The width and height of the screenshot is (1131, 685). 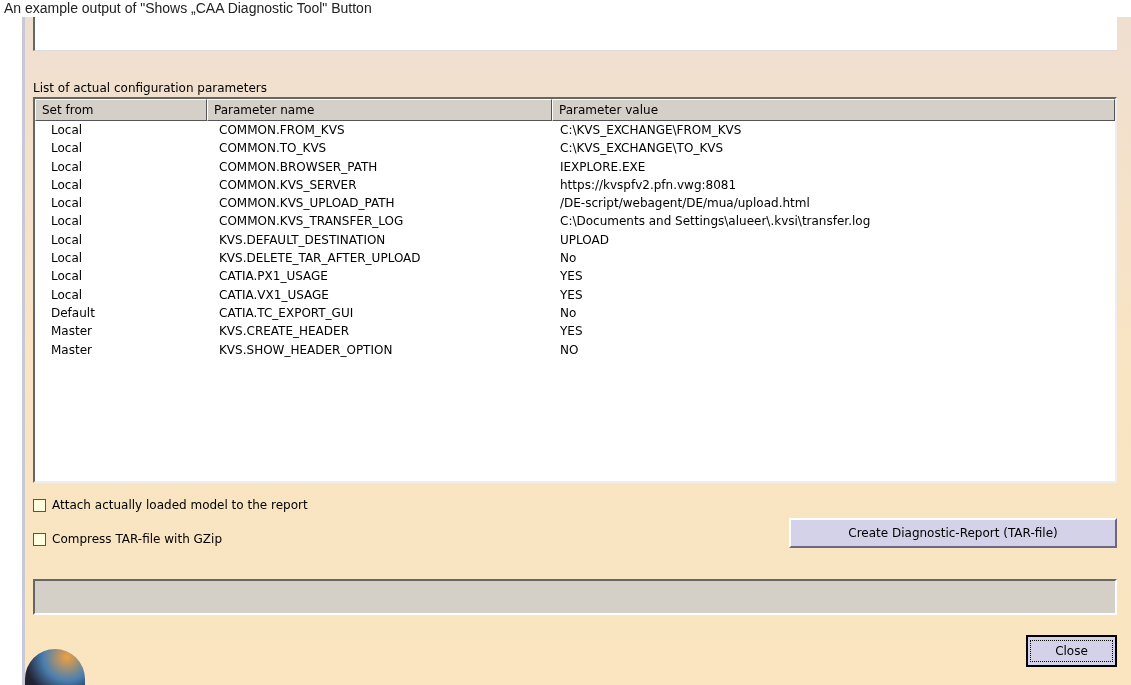 What do you see at coordinates (188, 8) in the screenshot?
I see `caption-text: An example output of "Shows „CAA Diagnostic Tool" Button` at bounding box center [188, 8].